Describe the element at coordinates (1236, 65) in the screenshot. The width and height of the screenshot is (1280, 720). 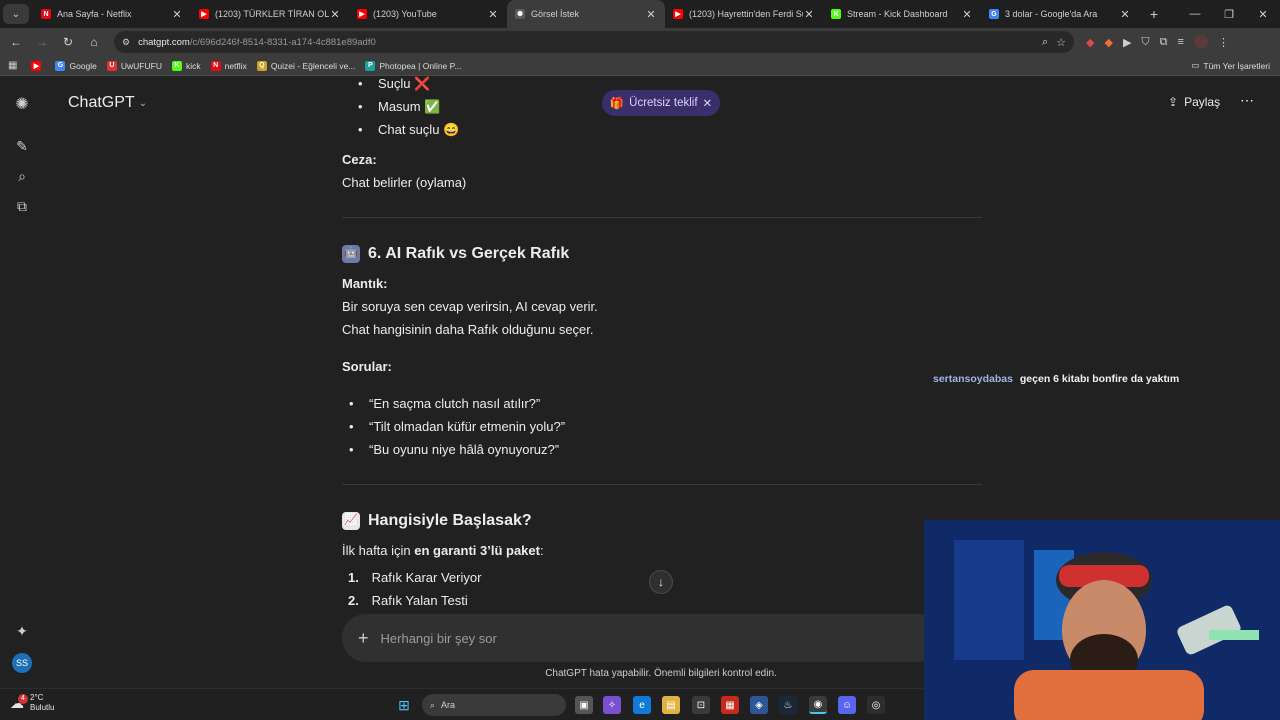
I see `all-bookmarks-label: Tüm Yer İşaretleri` at that location.